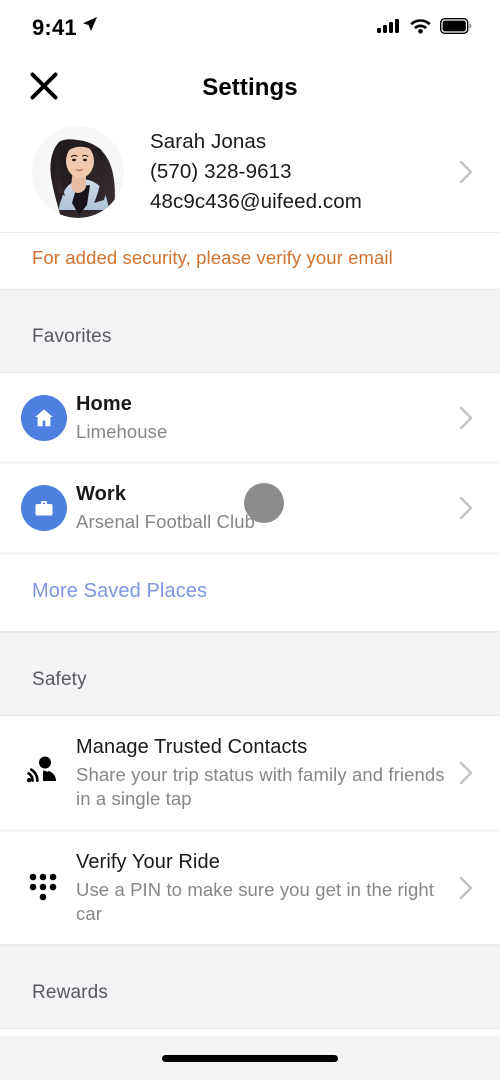  I want to click on close-x-icon, so click(44, 88).